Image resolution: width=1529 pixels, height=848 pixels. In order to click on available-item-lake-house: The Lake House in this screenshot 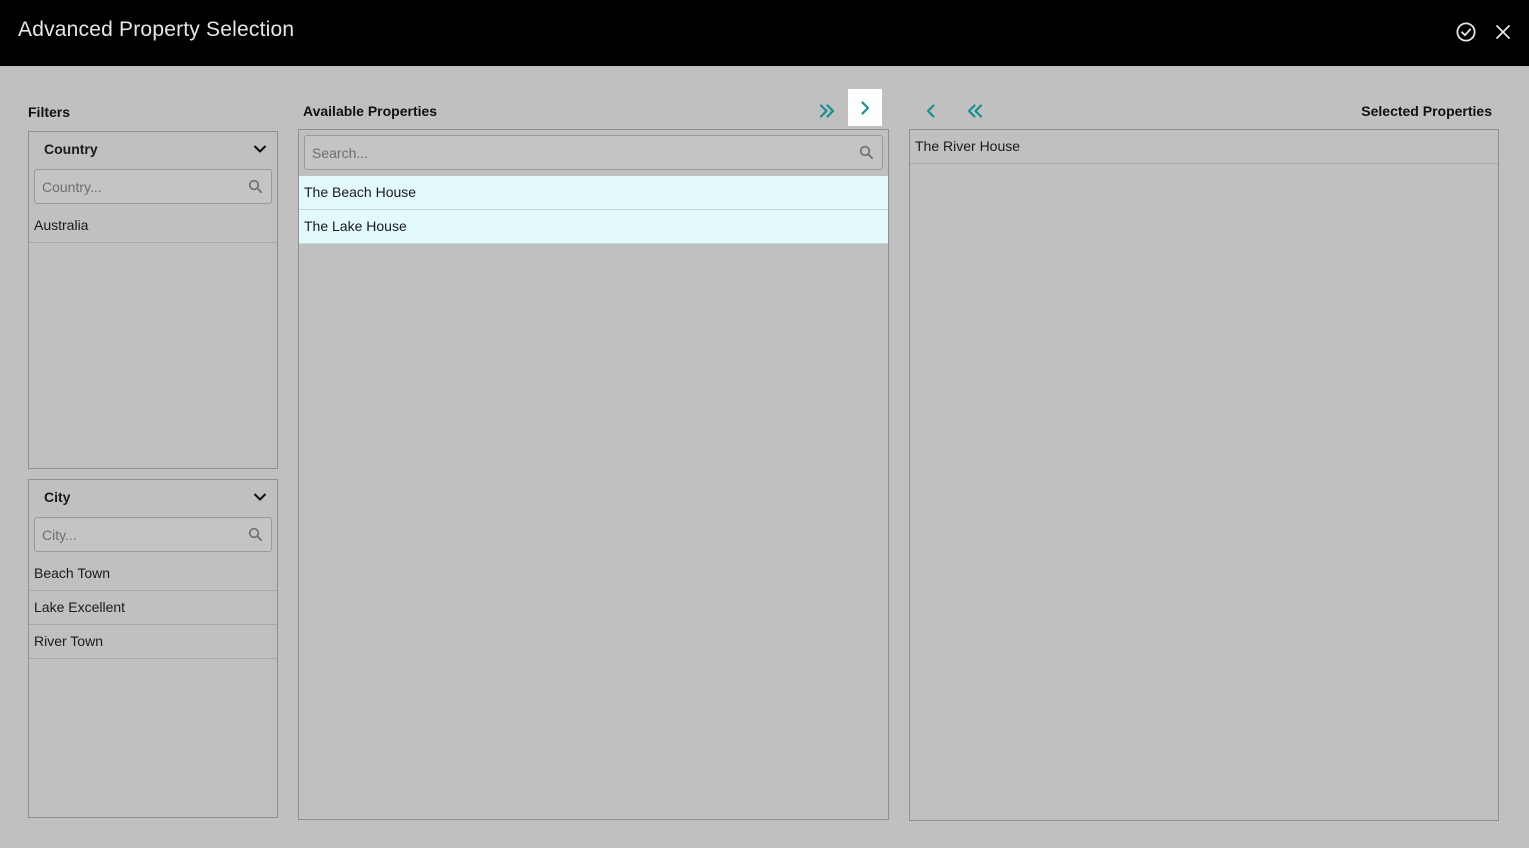, I will do `click(593, 227)`.